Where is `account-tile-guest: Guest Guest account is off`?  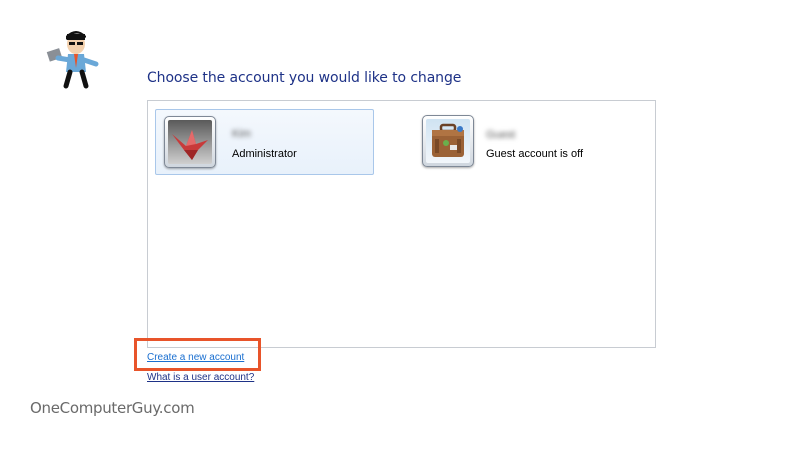
account-tile-guest: Guest Guest account is off is located at coordinates (523, 148).